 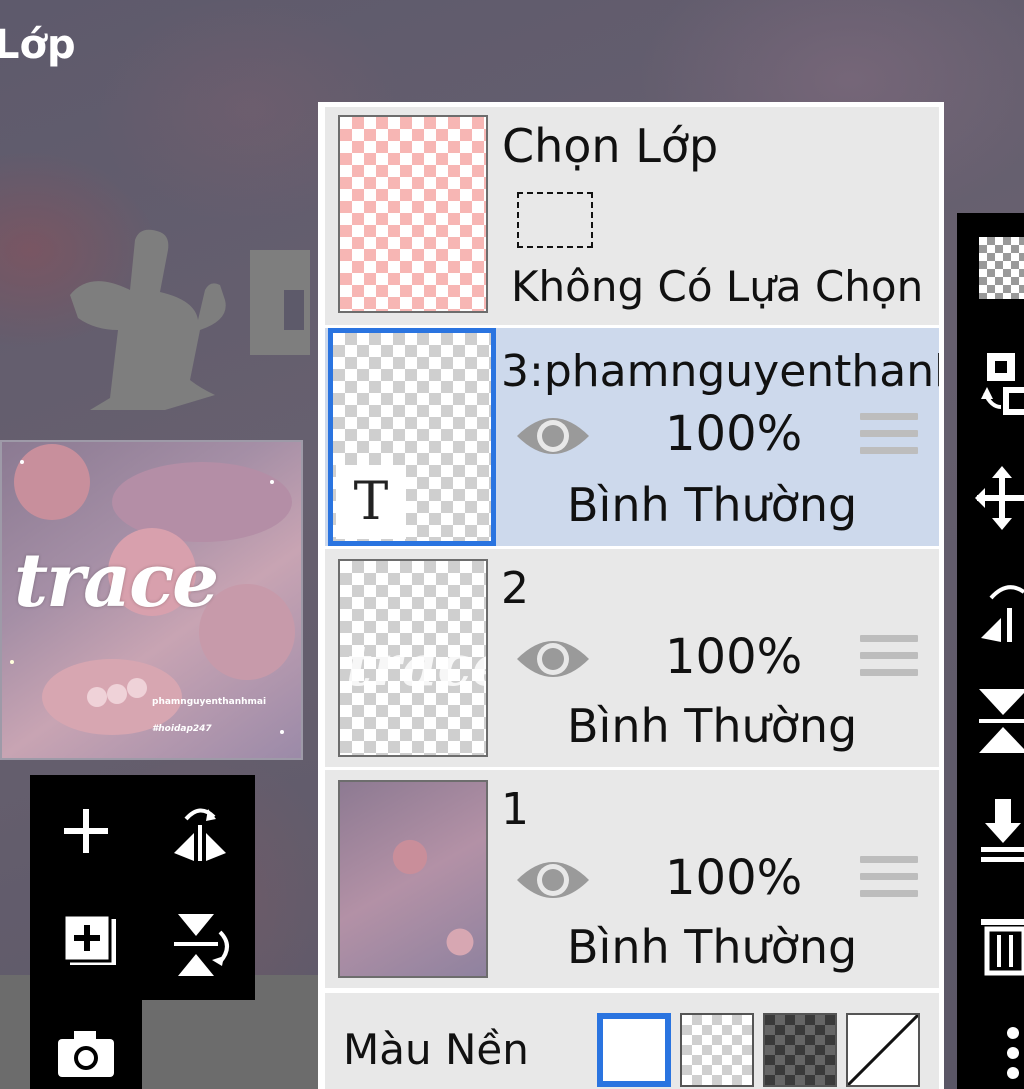 What do you see at coordinates (999, 498) in the screenshot?
I see `move-arrows-icon` at bounding box center [999, 498].